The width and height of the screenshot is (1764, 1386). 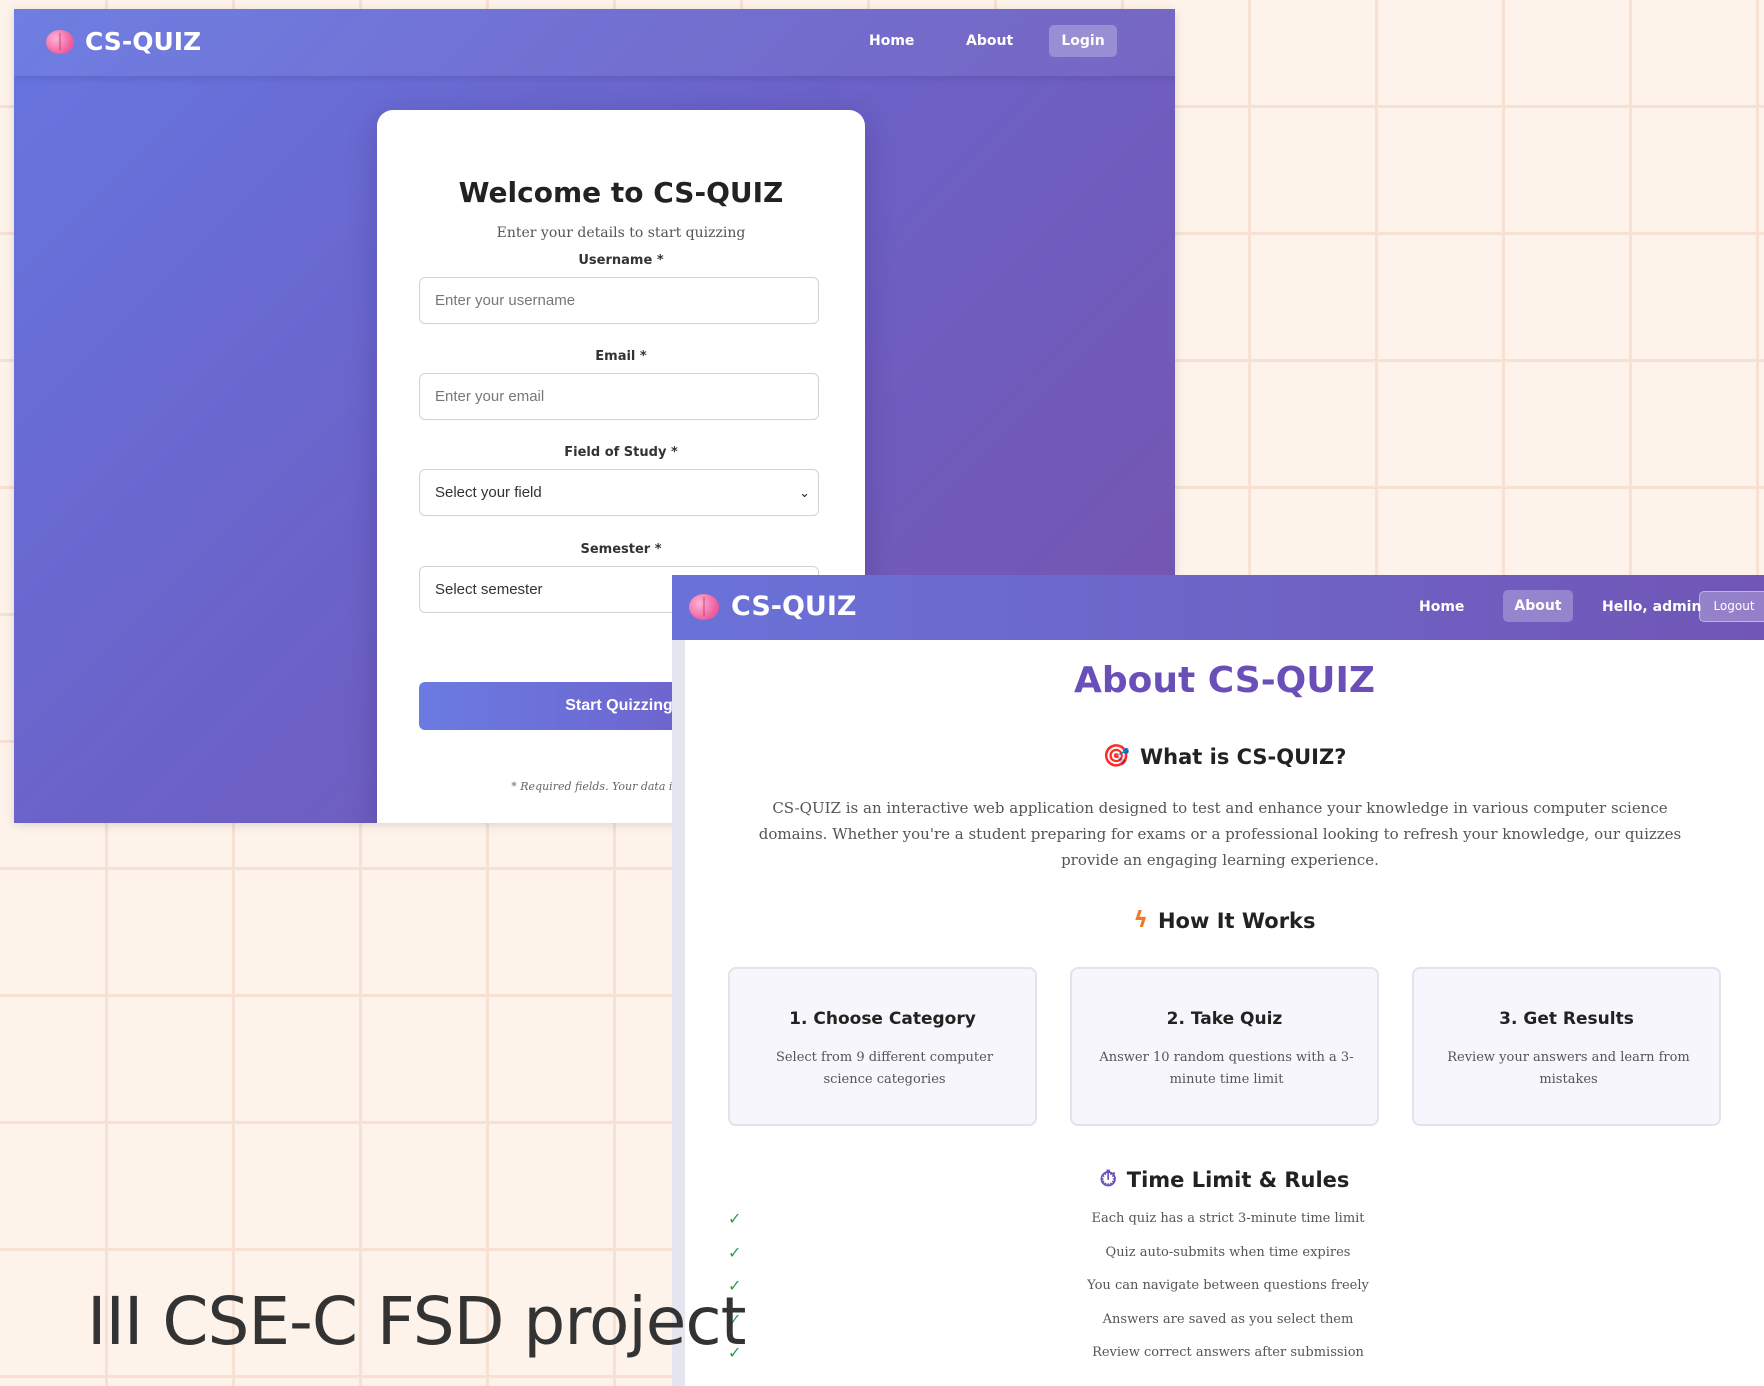 What do you see at coordinates (989, 41) in the screenshot?
I see `nav-about-link: About` at bounding box center [989, 41].